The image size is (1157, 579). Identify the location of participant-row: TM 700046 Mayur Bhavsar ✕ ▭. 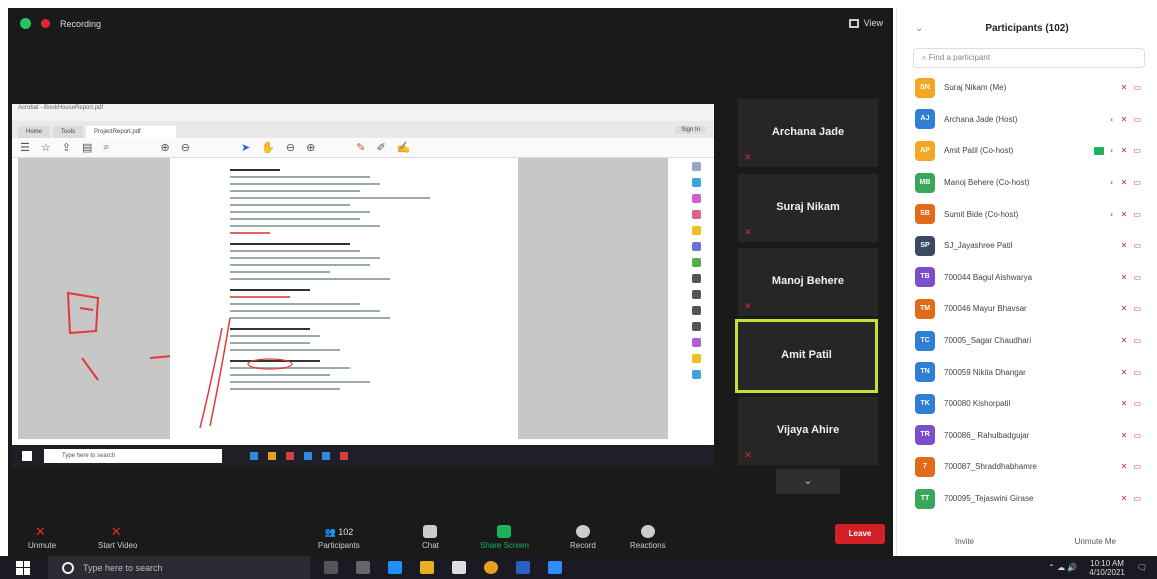
(1027, 309).